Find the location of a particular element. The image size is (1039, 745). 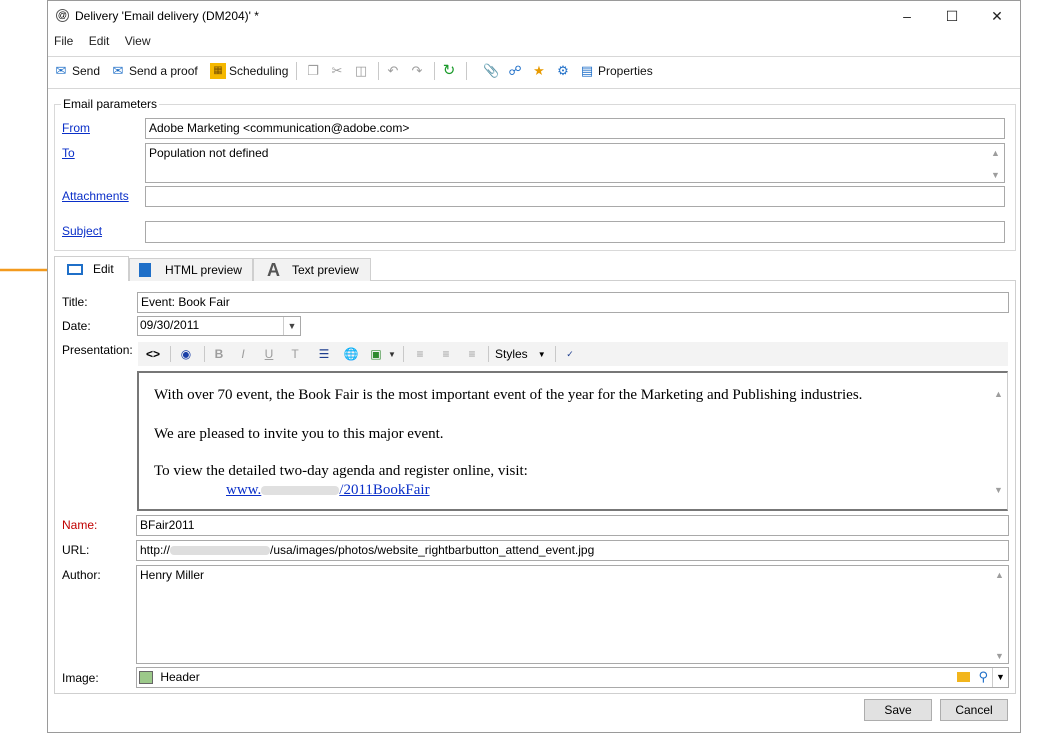

binoculars-icon: ◉ is located at coordinates (186, 354).